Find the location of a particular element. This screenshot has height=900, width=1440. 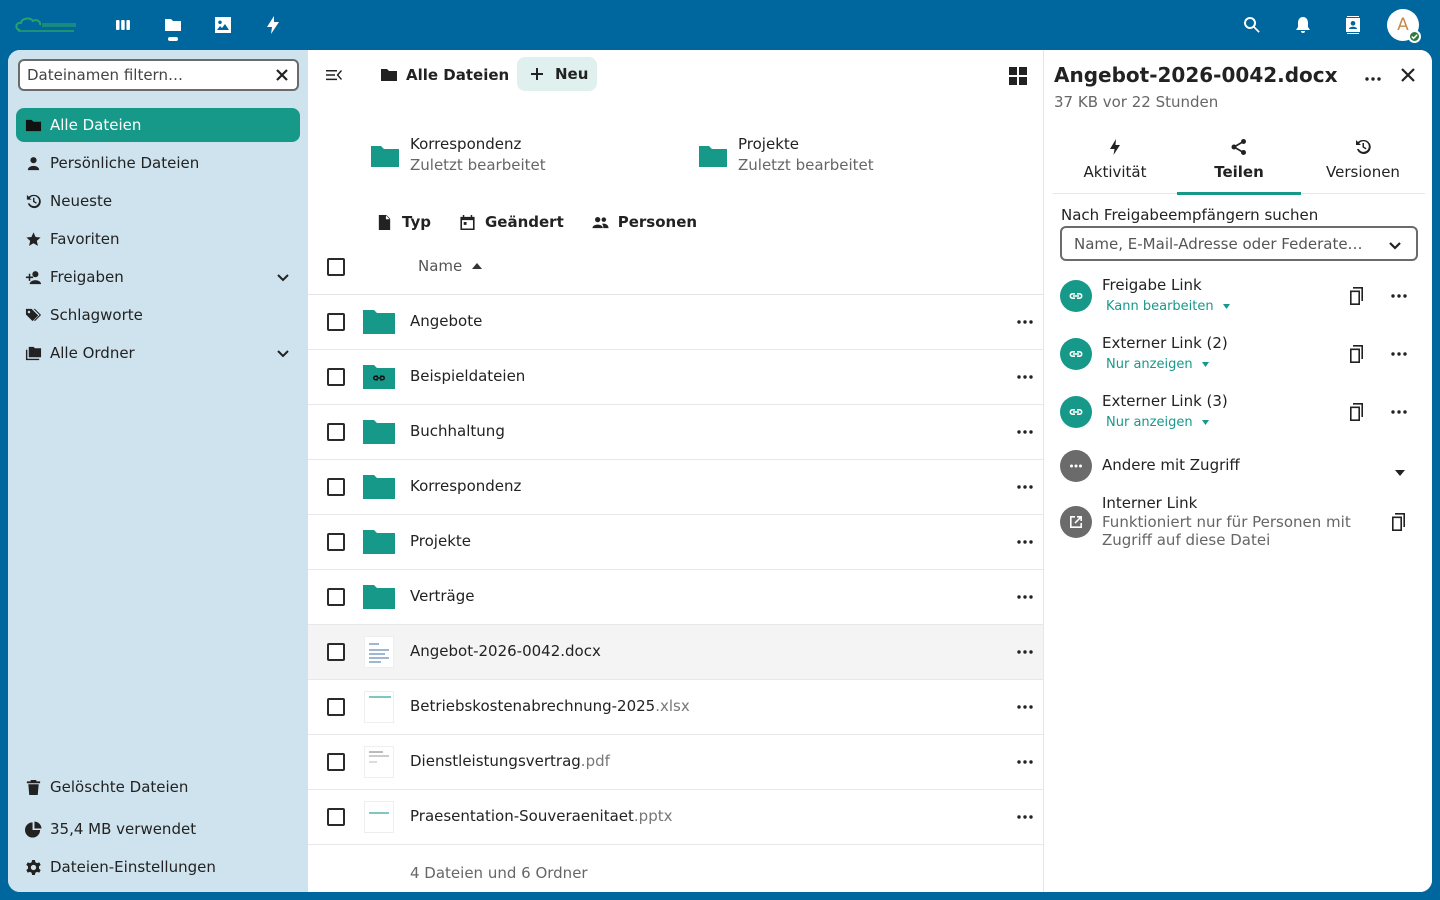

table-row: Angebote is located at coordinates (675, 322).